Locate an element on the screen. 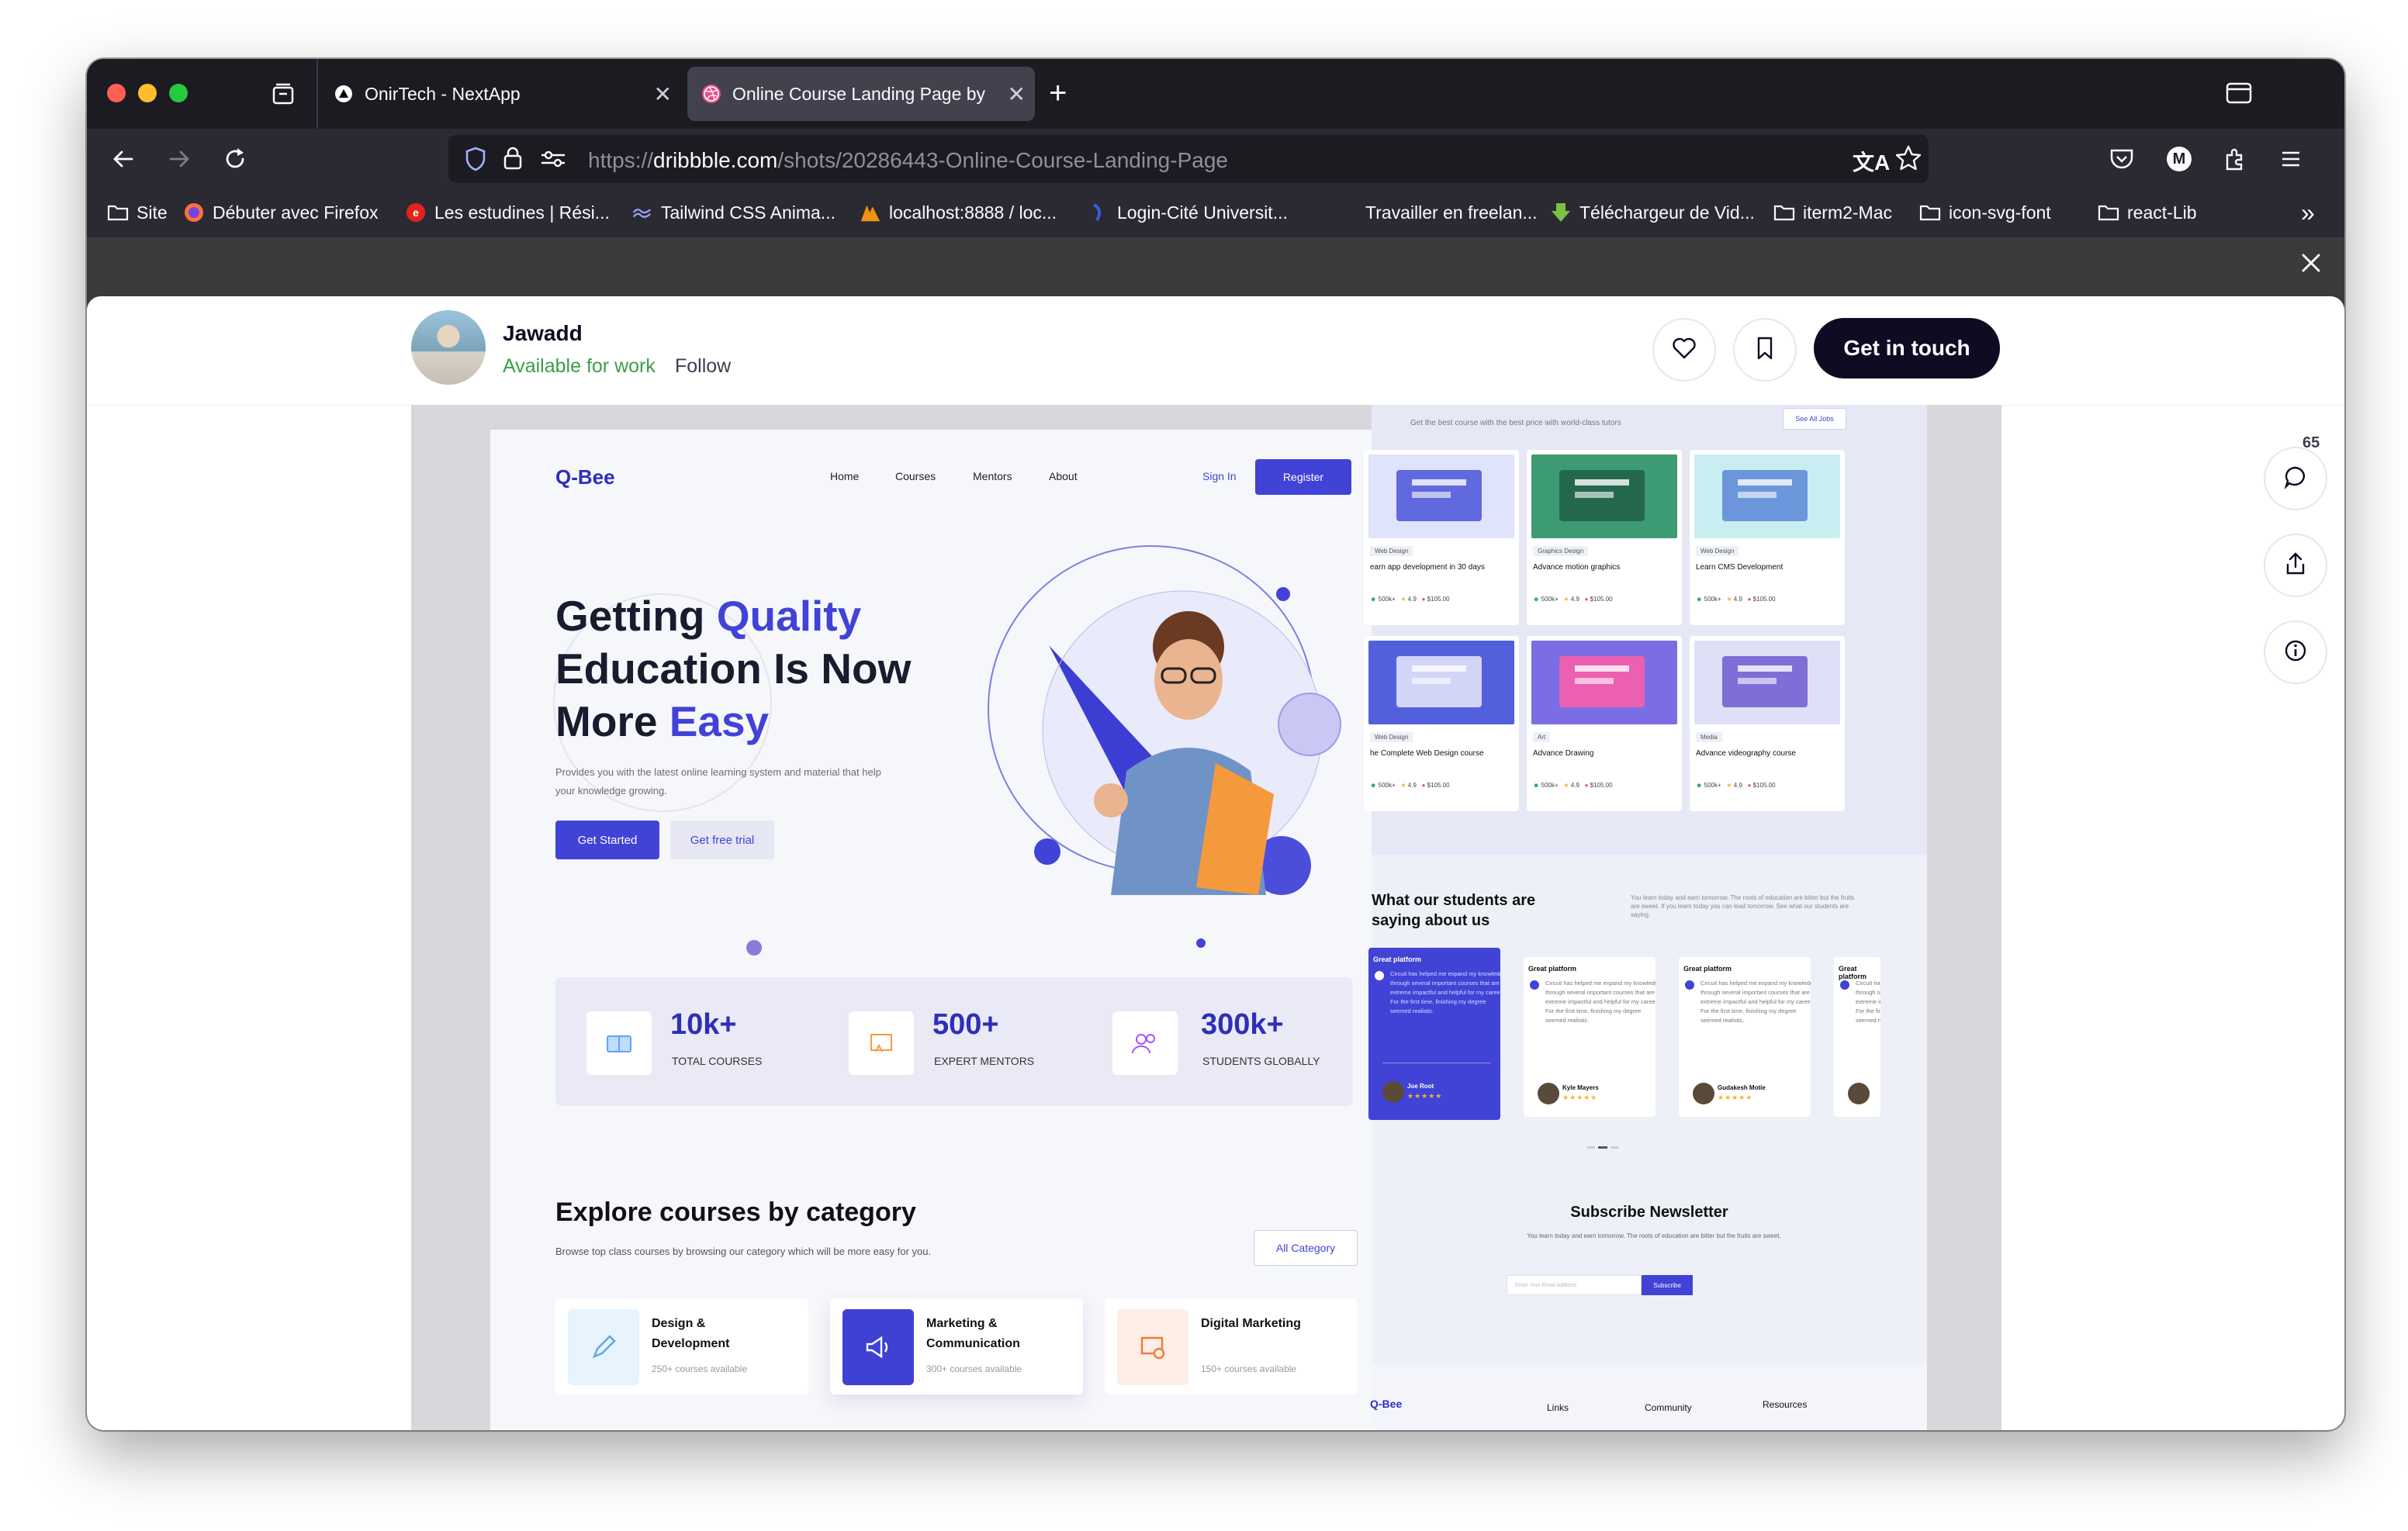 The width and height of the screenshot is (2408, 1531). newsletter-email-input: Enter Your Email Address is located at coordinates (1574, 1285).